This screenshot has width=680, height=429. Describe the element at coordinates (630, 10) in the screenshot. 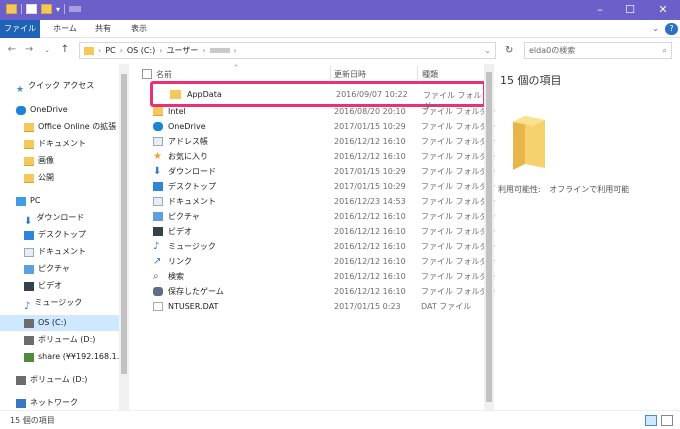

I see `maximize-button: ☐` at that location.